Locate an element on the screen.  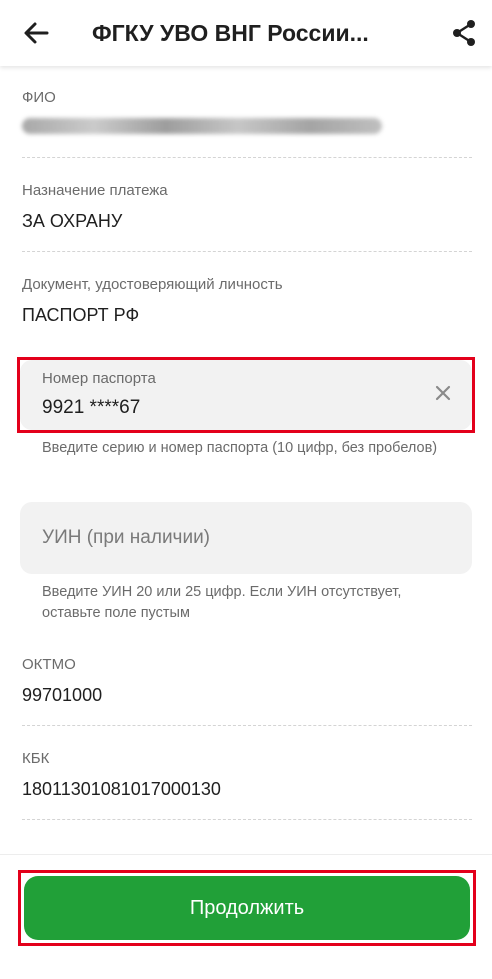
fio-label: ФИО is located at coordinates (39, 97).